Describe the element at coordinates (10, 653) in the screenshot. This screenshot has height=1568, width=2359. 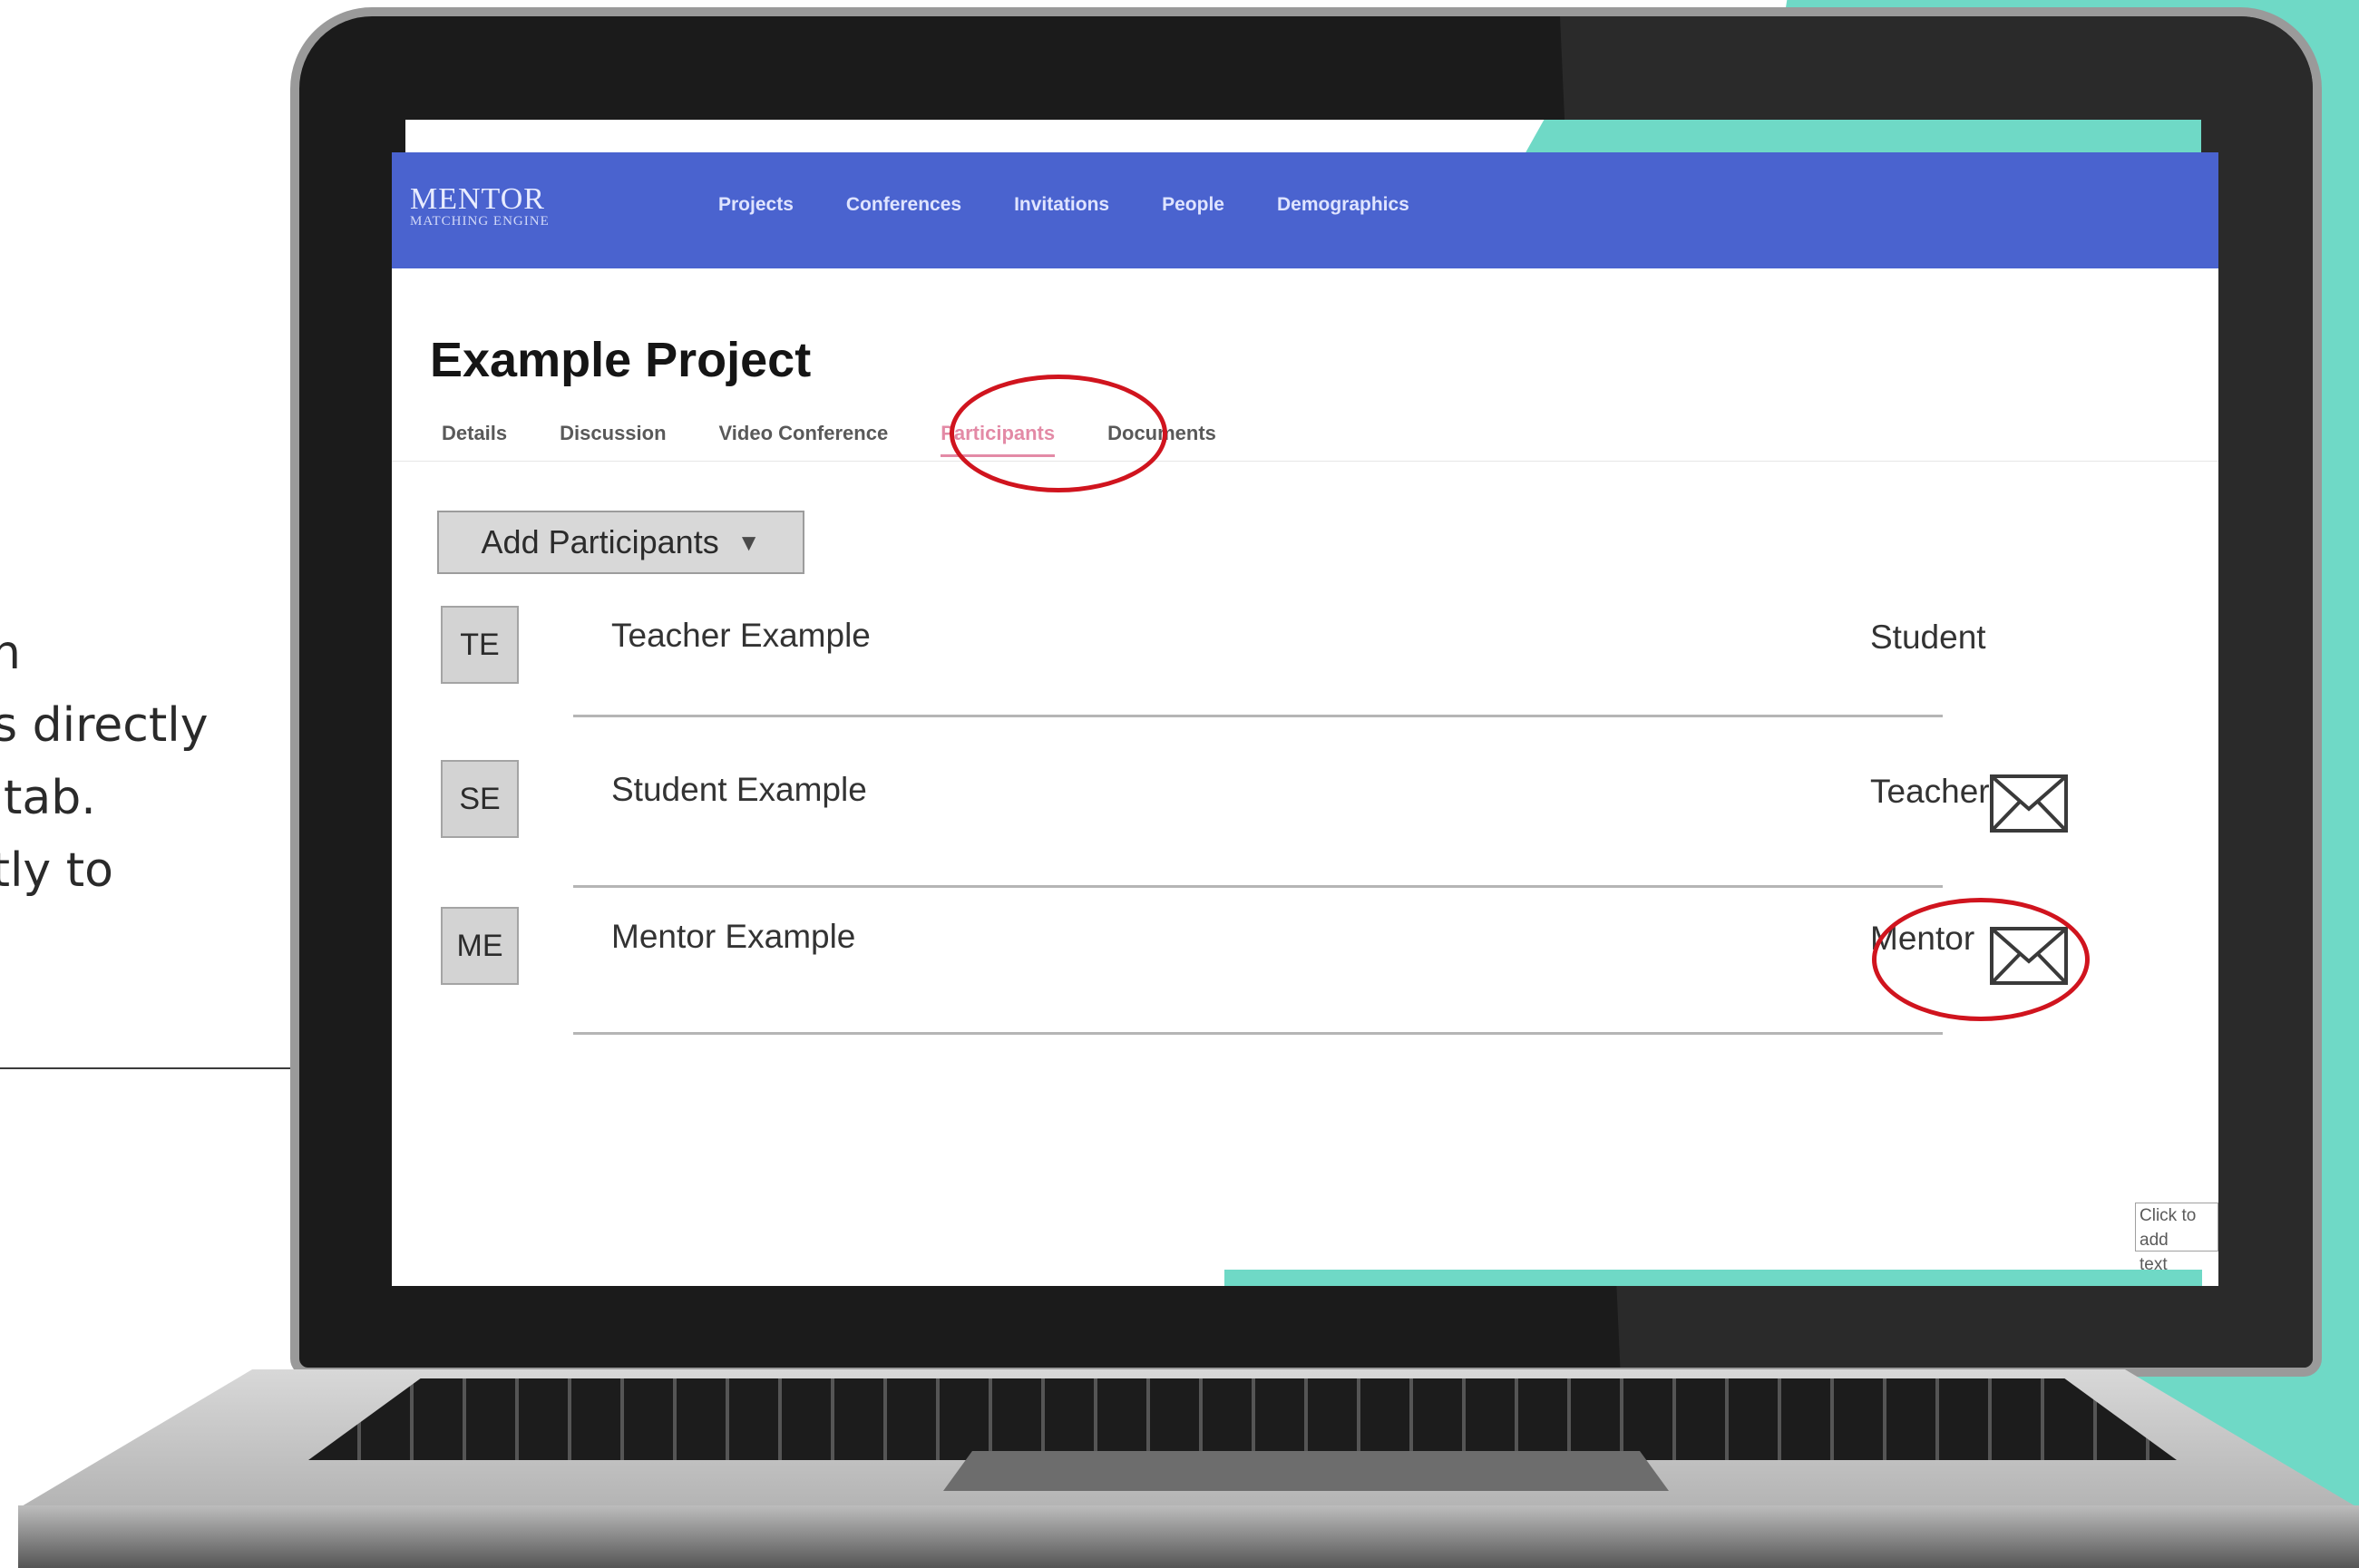
I see `caption-line: n` at that location.